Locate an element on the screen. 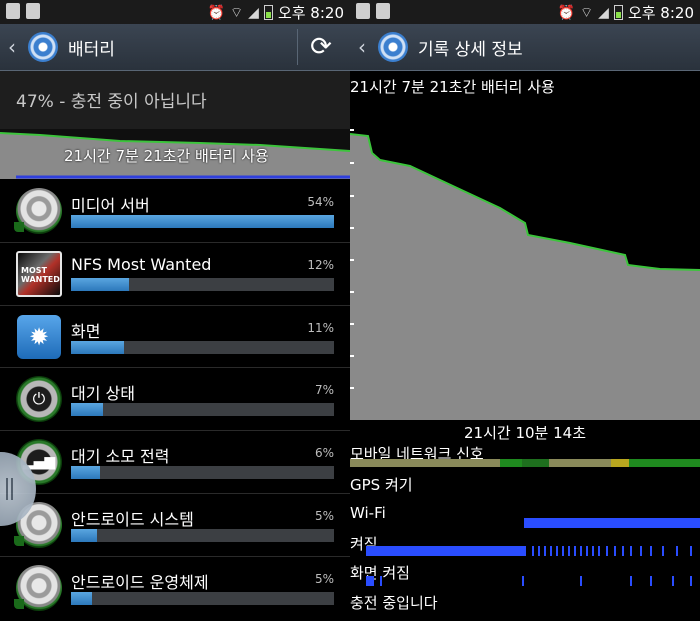 This screenshot has width=700, height=621. power-icon: ⏻ is located at coordinates (39, 399).